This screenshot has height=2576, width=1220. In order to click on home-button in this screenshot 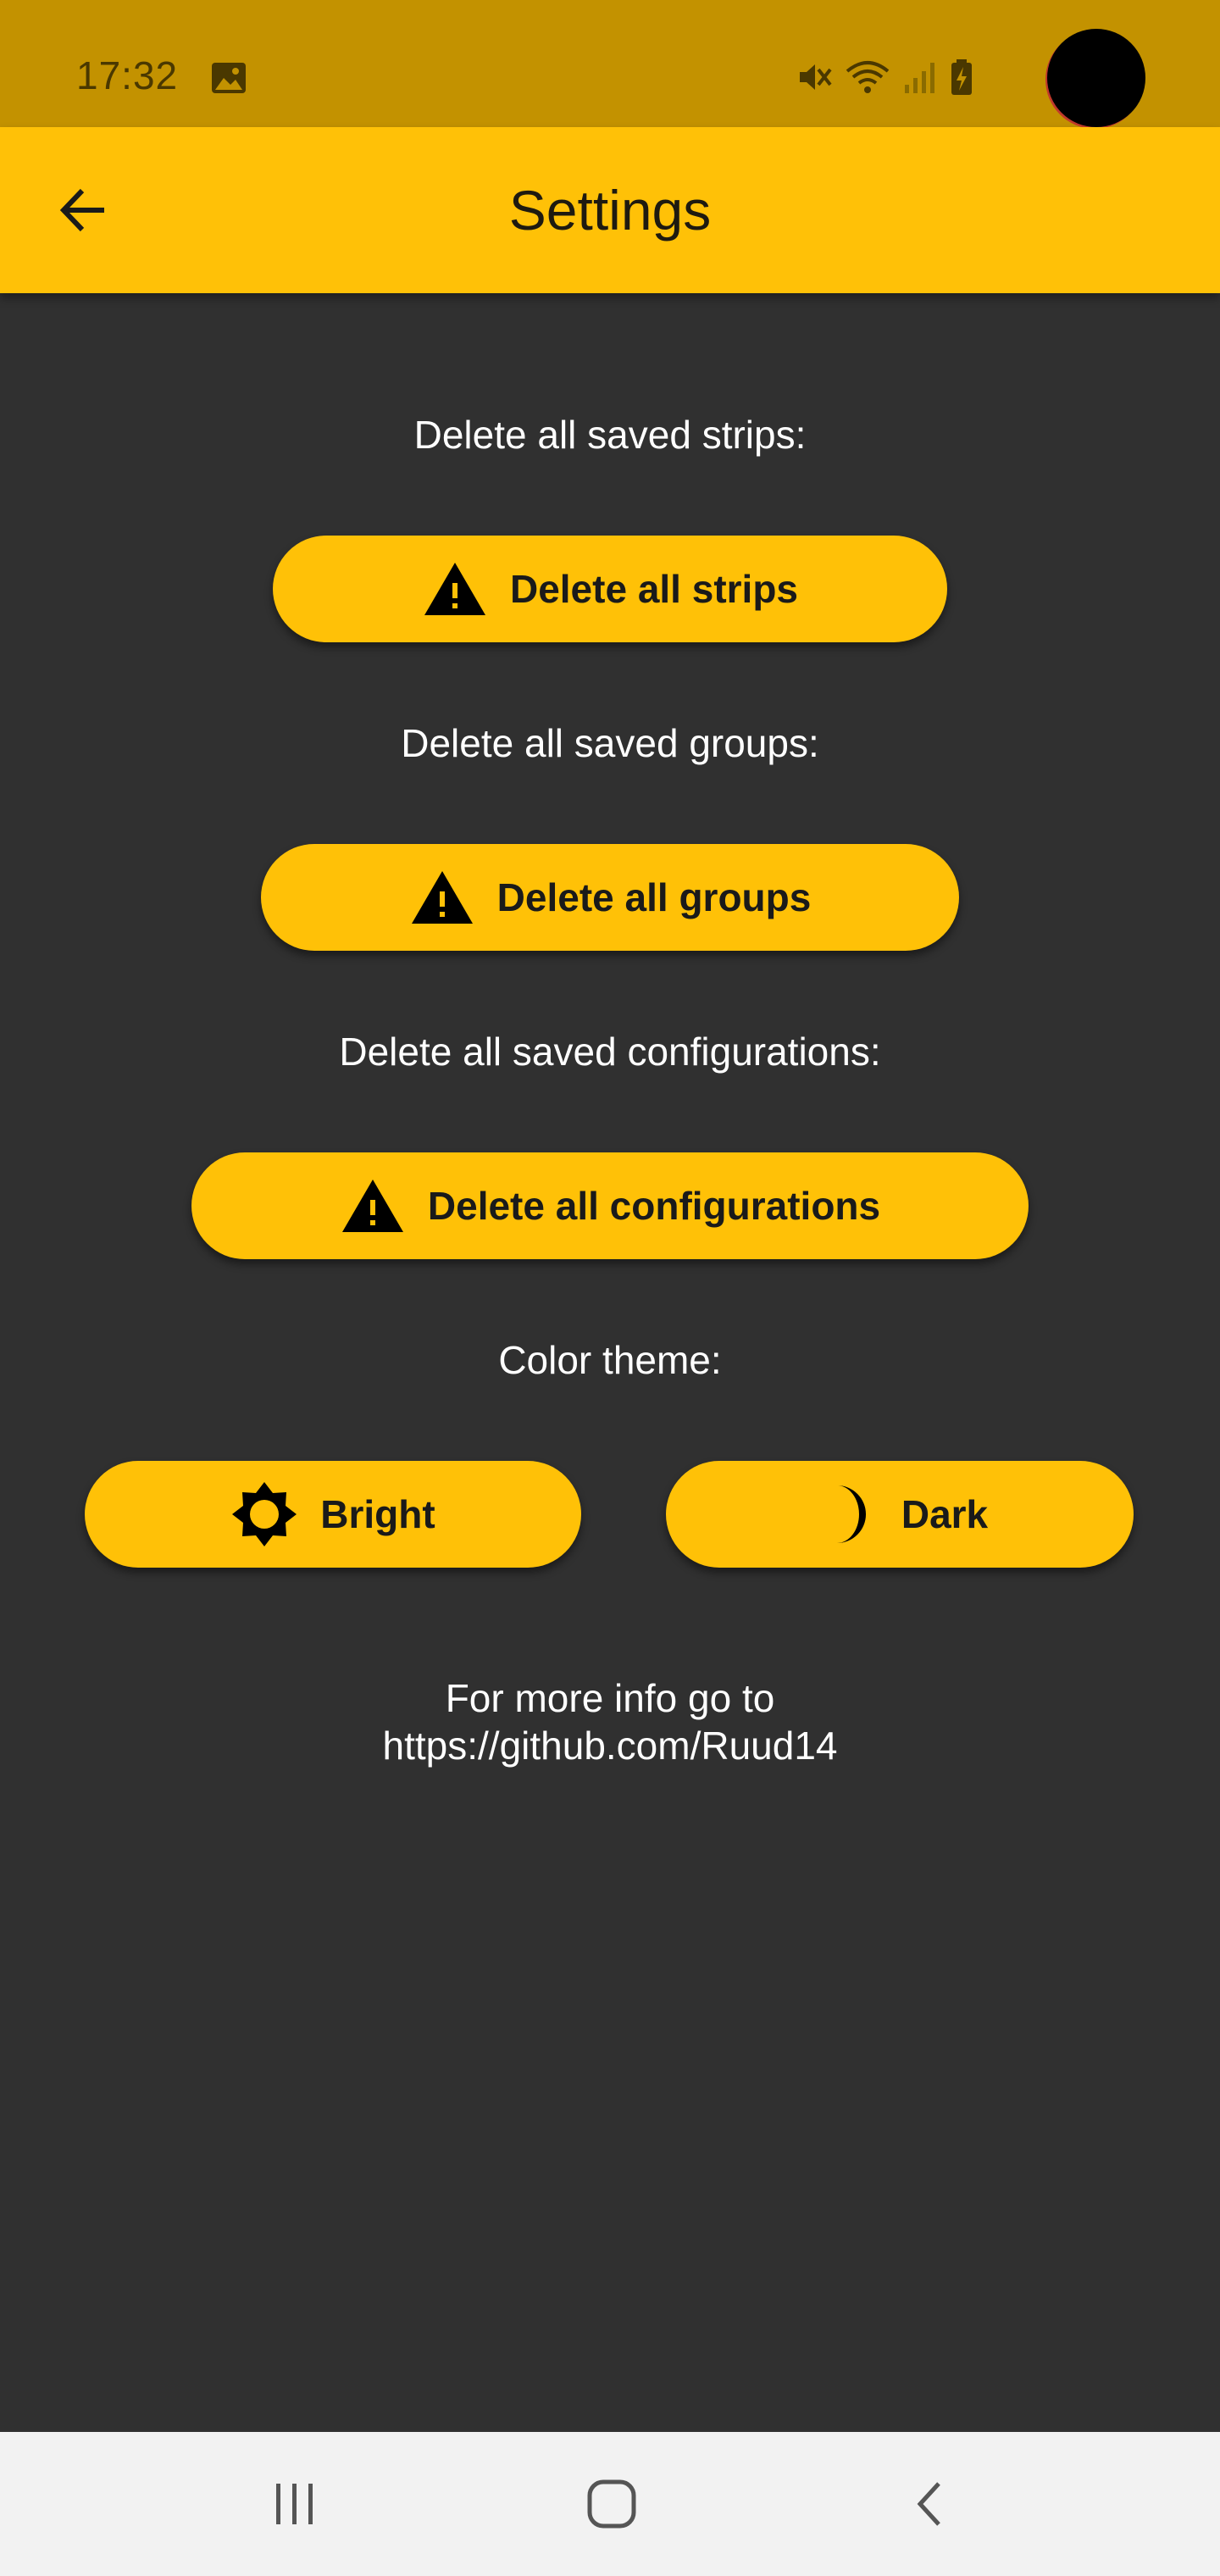, I will do `click(611, 2504)`.